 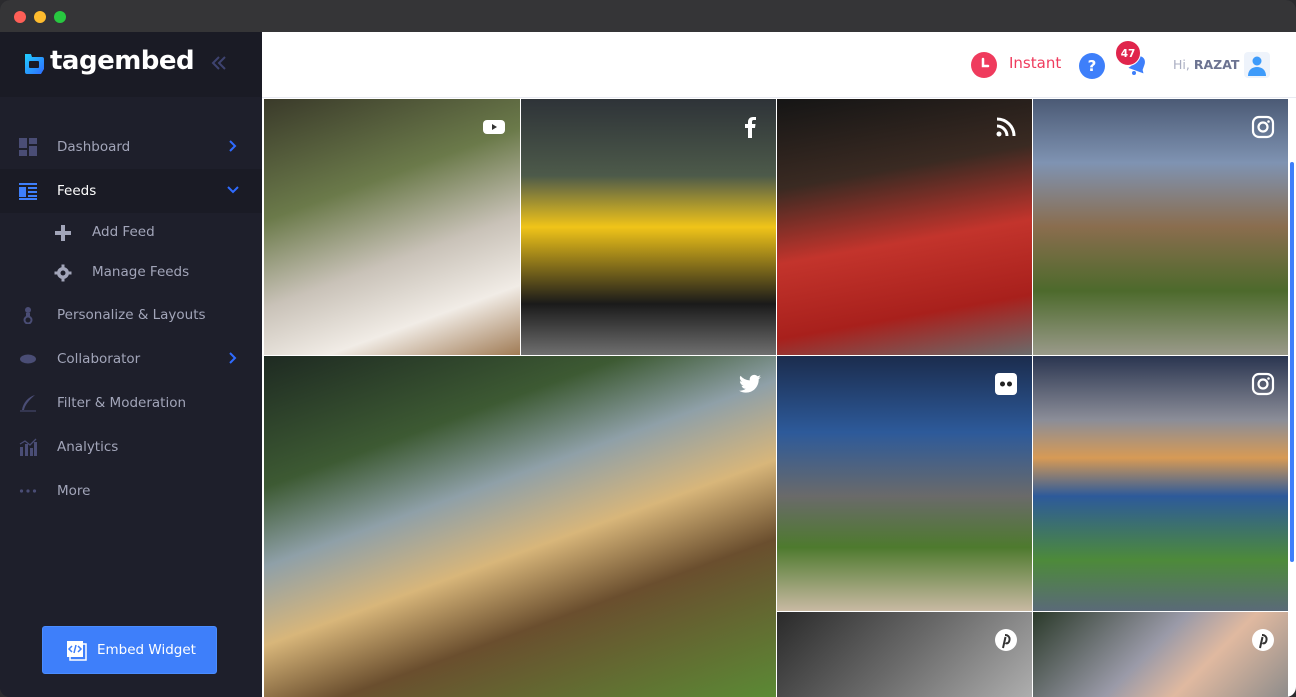 I want to click on user-icon, so click(x=1257, y=66).